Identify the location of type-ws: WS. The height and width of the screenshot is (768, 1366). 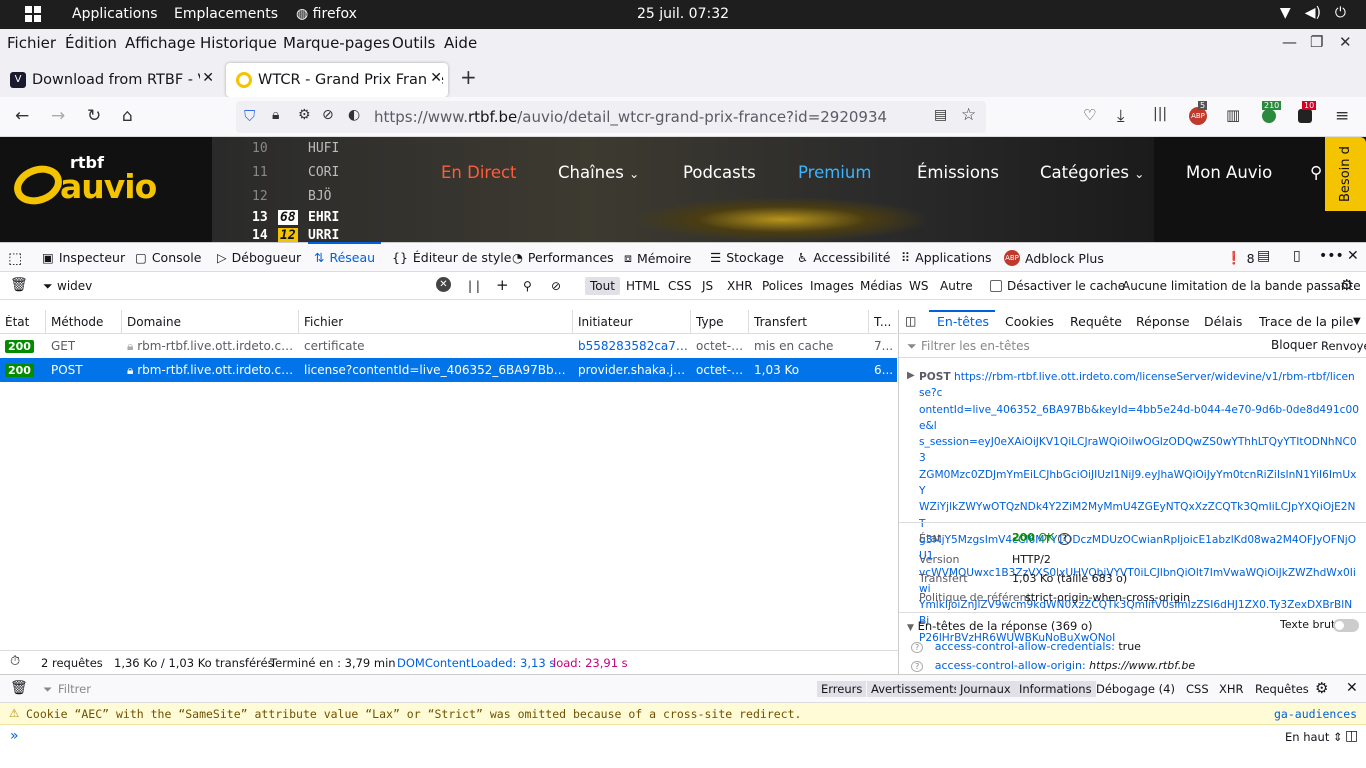
(918, 286).